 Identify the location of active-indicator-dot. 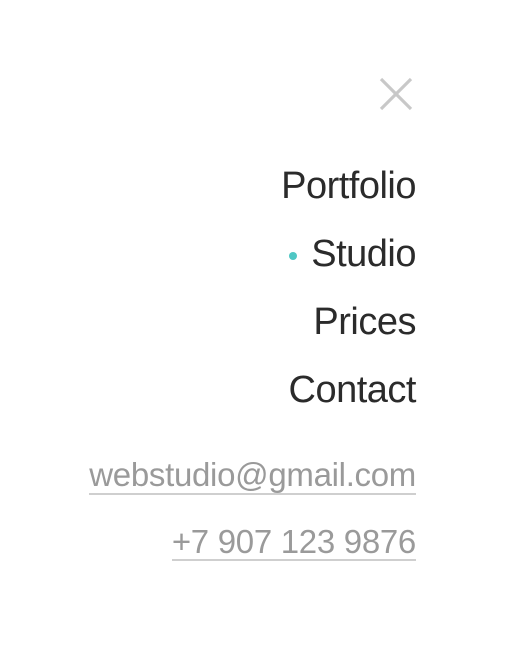
(293, 256).